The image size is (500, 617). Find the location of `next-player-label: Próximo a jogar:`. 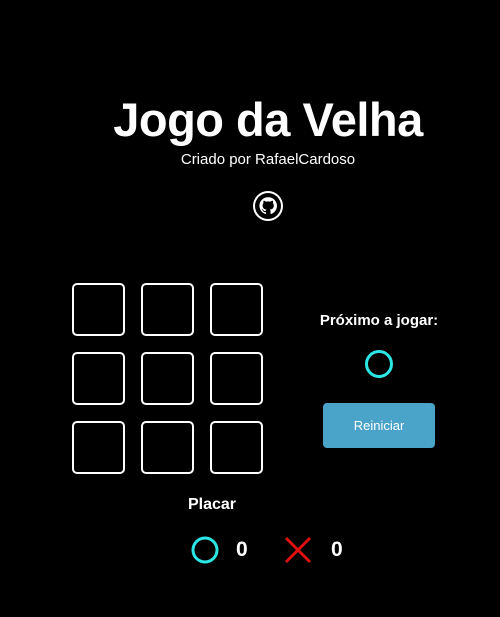

next-player-label: Próximo a jogar: is located at coordinates (379, 320).